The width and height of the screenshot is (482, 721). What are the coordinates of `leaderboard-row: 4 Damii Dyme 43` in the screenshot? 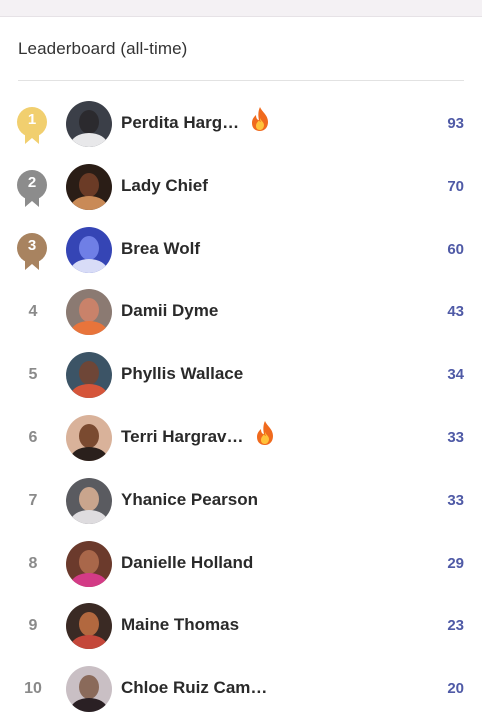 It's located at (241, 312).